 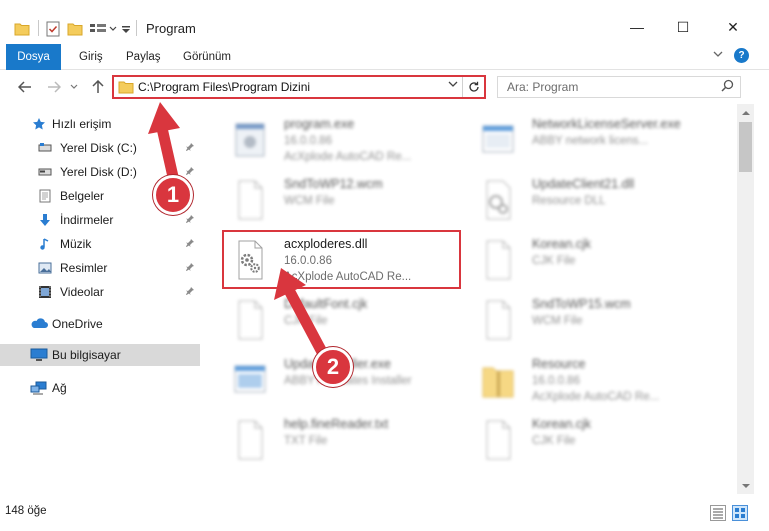 What do you see at coordinates (745, 112) in the screenshot?
I see `scroll-up-icon` at bounding box center [745, 112].